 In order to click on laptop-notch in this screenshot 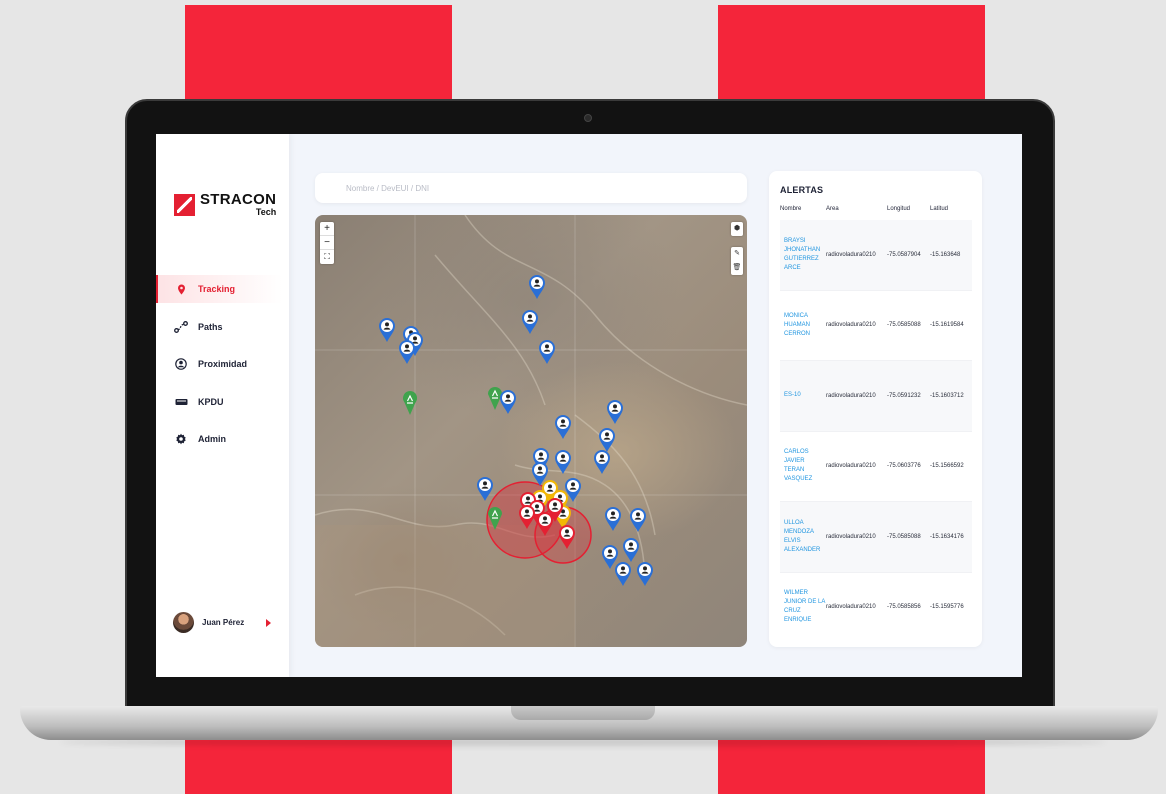, I will do `click(583, 713)`.